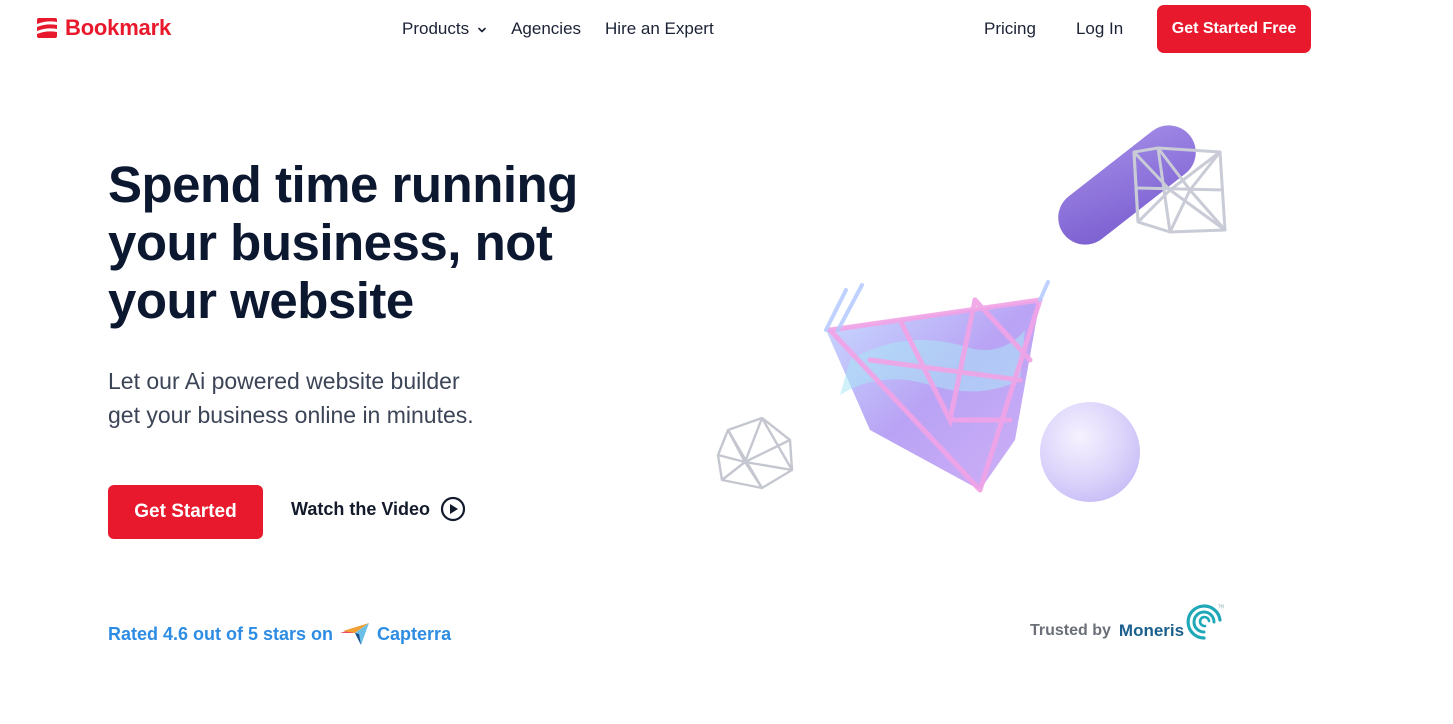 The width and height of the screenshot is (1453, 724). I want to click on get-started-free-button: Get Started Free, so click(1234, 29).